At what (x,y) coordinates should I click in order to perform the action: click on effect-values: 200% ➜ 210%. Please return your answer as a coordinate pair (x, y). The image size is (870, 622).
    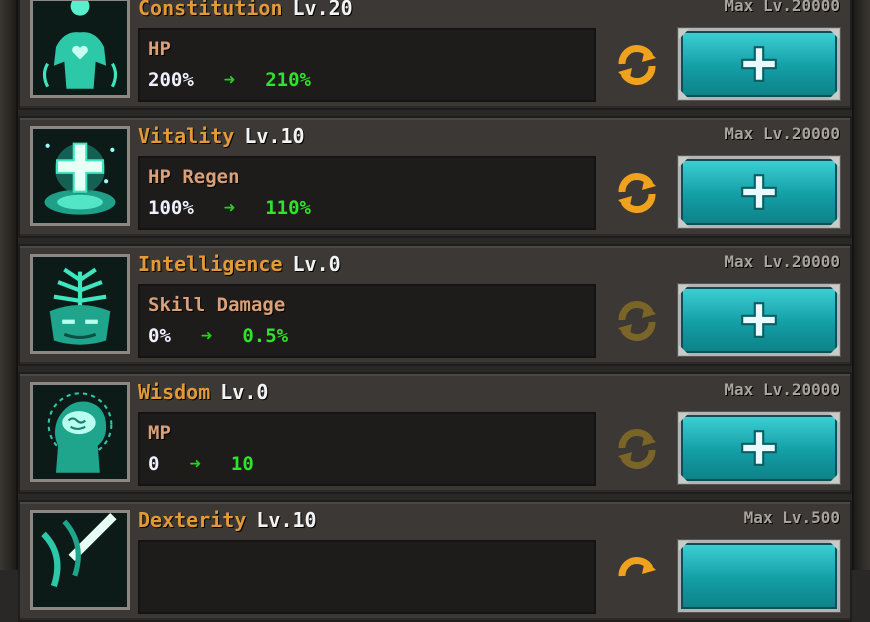
    Looking at the image, I should click on (229, 80).